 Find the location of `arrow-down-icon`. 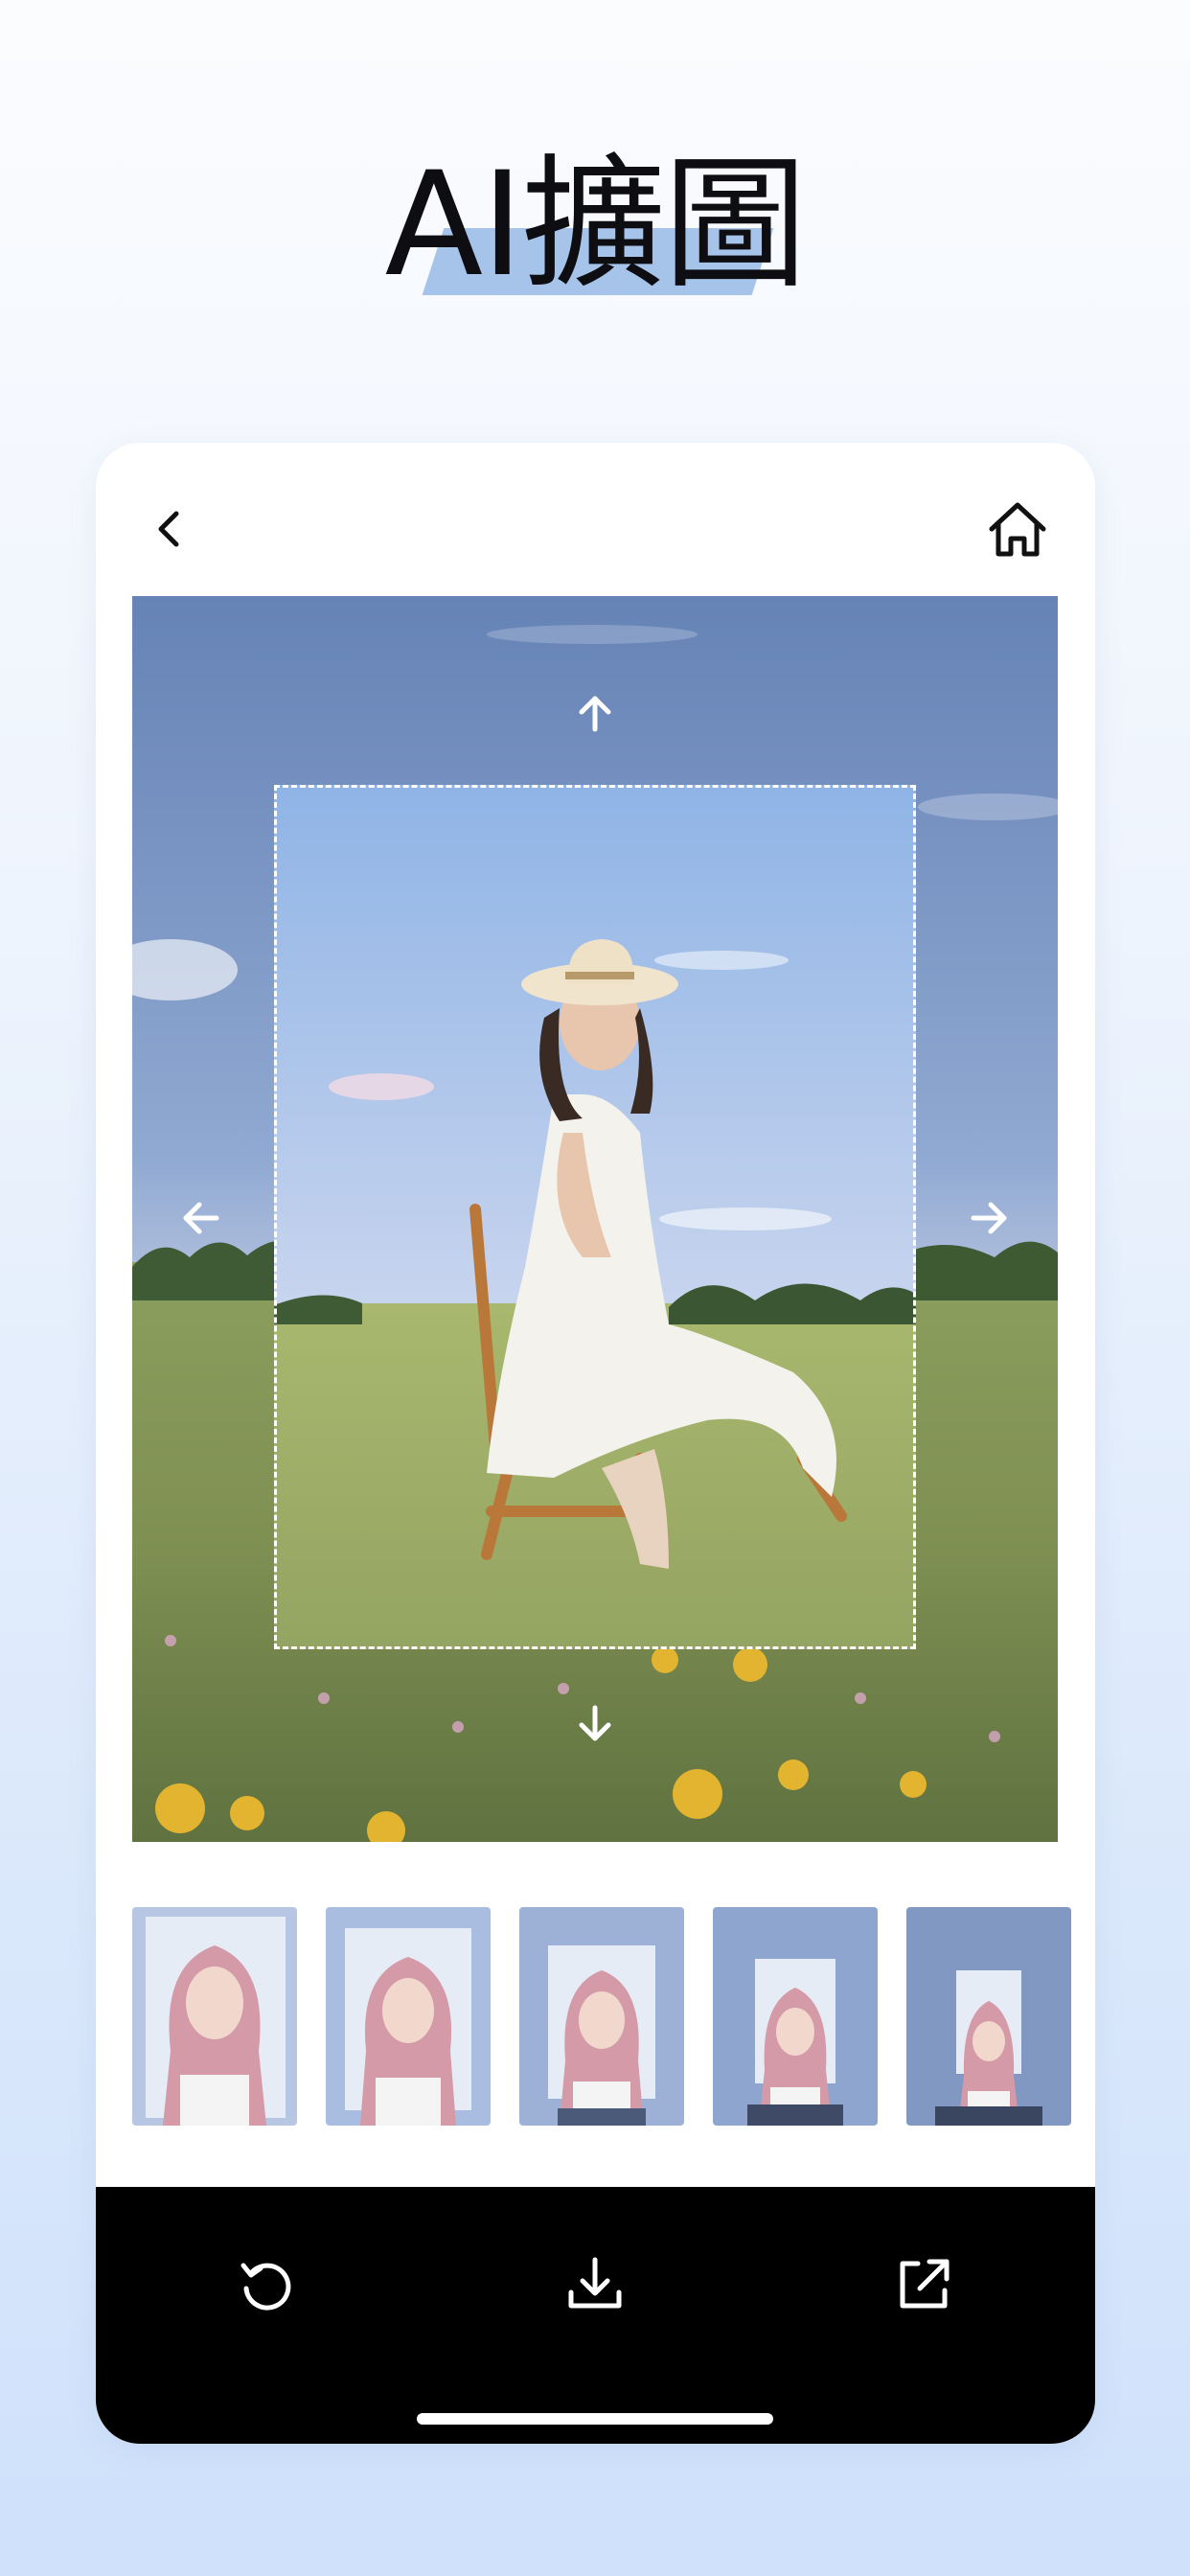

arrow-down-icon is located at coordinates (595, 1723).